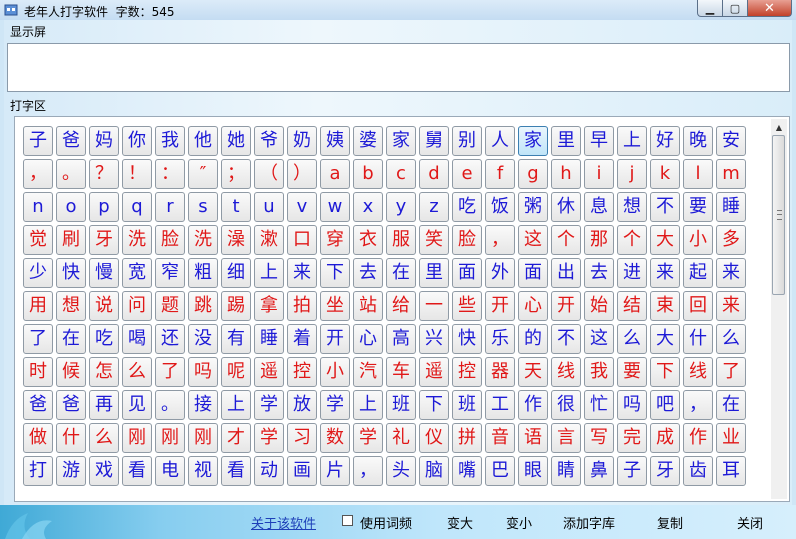 The image size is (796, 539). I want to click on char-key: ！, so click(137, 174).